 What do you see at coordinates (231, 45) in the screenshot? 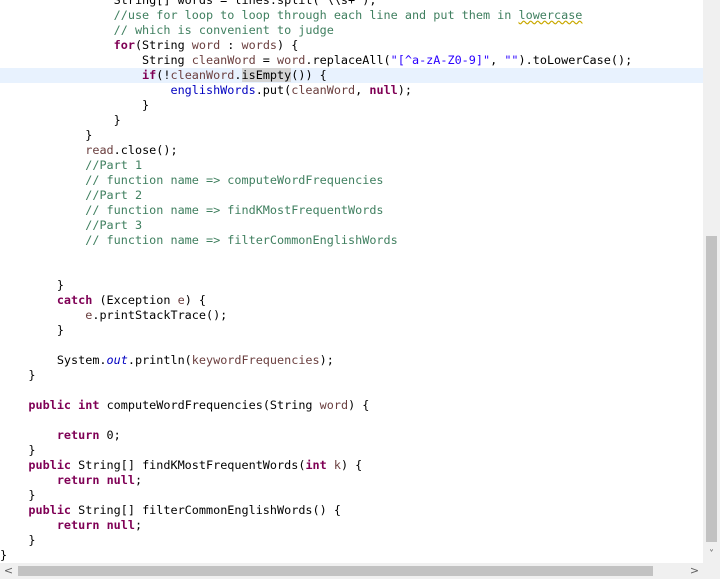
I see `code-token: :` at bounding box center [231, 45].